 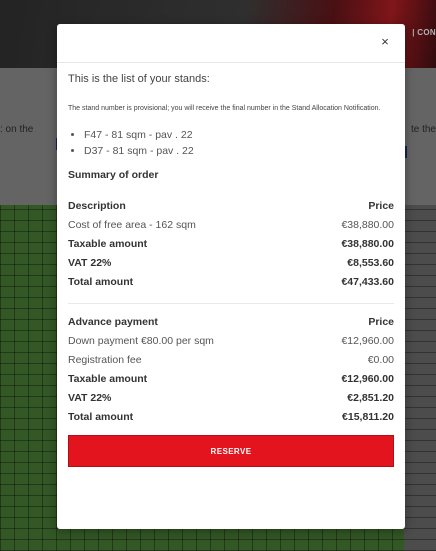 What do you see at coordinates (368, 417) in the screenshot?
I see `advance-row-value: €15,811.20` at bounding box center [368, 417].